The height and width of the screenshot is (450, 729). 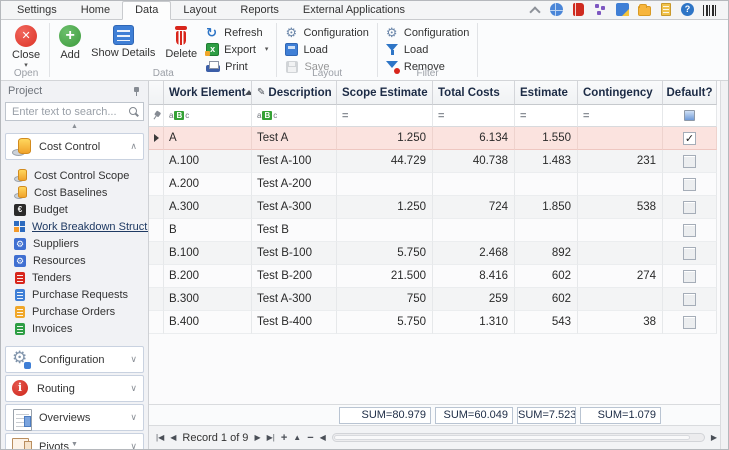 I want to click on filter-configuration-button: Configuration, so click(x=427, y=32).